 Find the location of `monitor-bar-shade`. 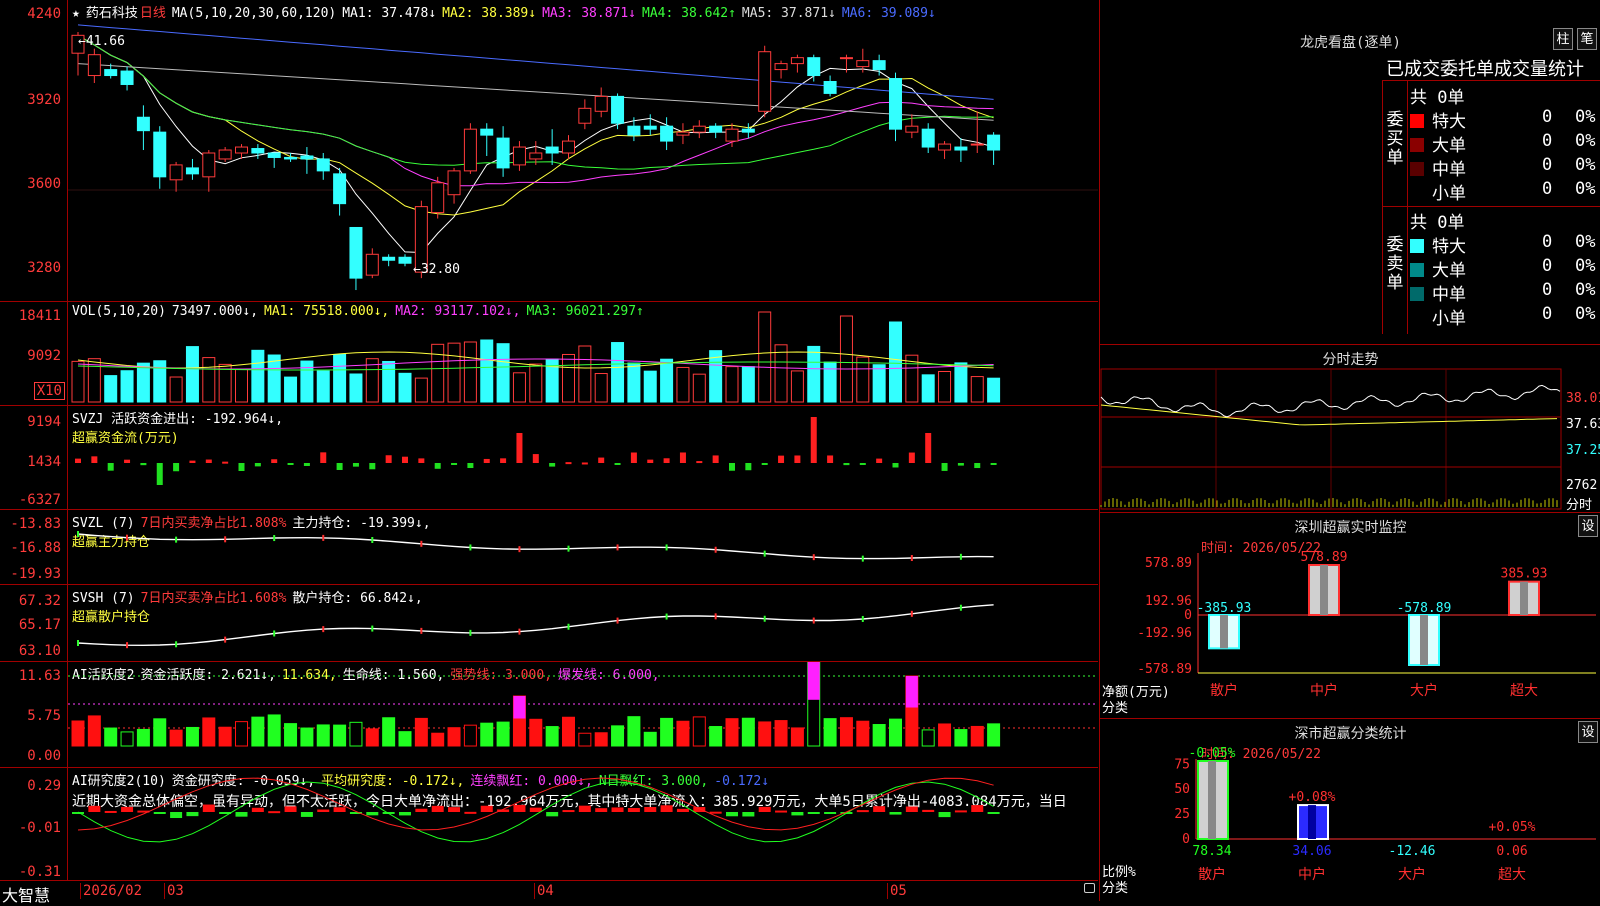

monitor-bar-shade is located at coordinates (1424, 640).